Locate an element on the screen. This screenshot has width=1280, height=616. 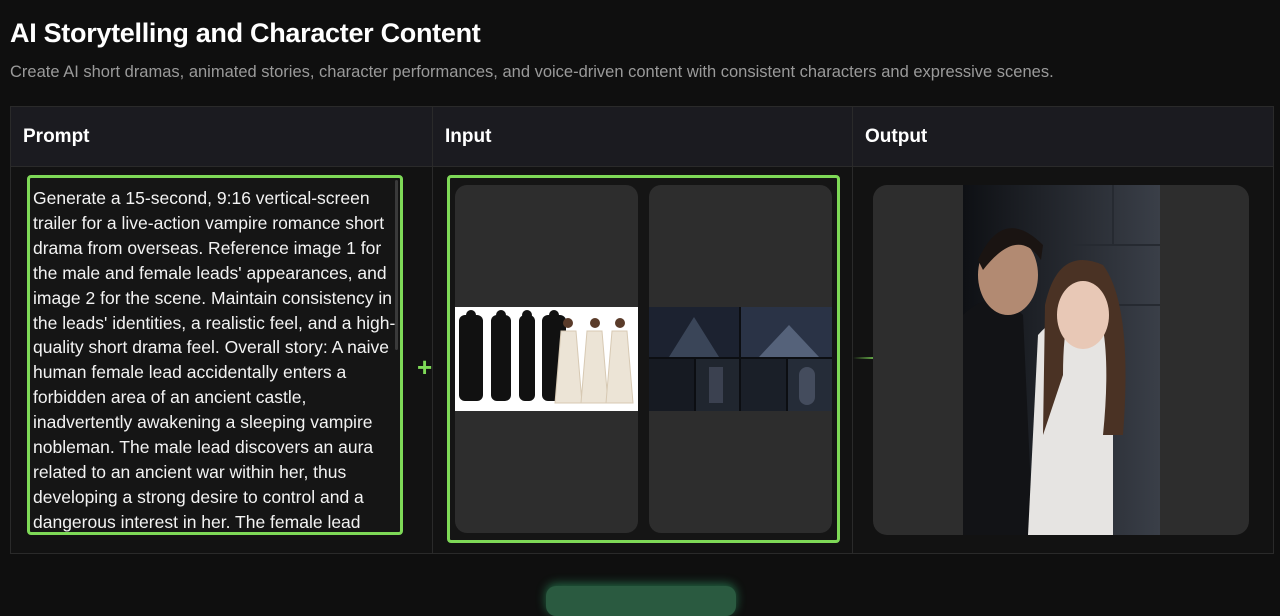
table-header: Prompt Input Output is located at coordinates (642, 137).